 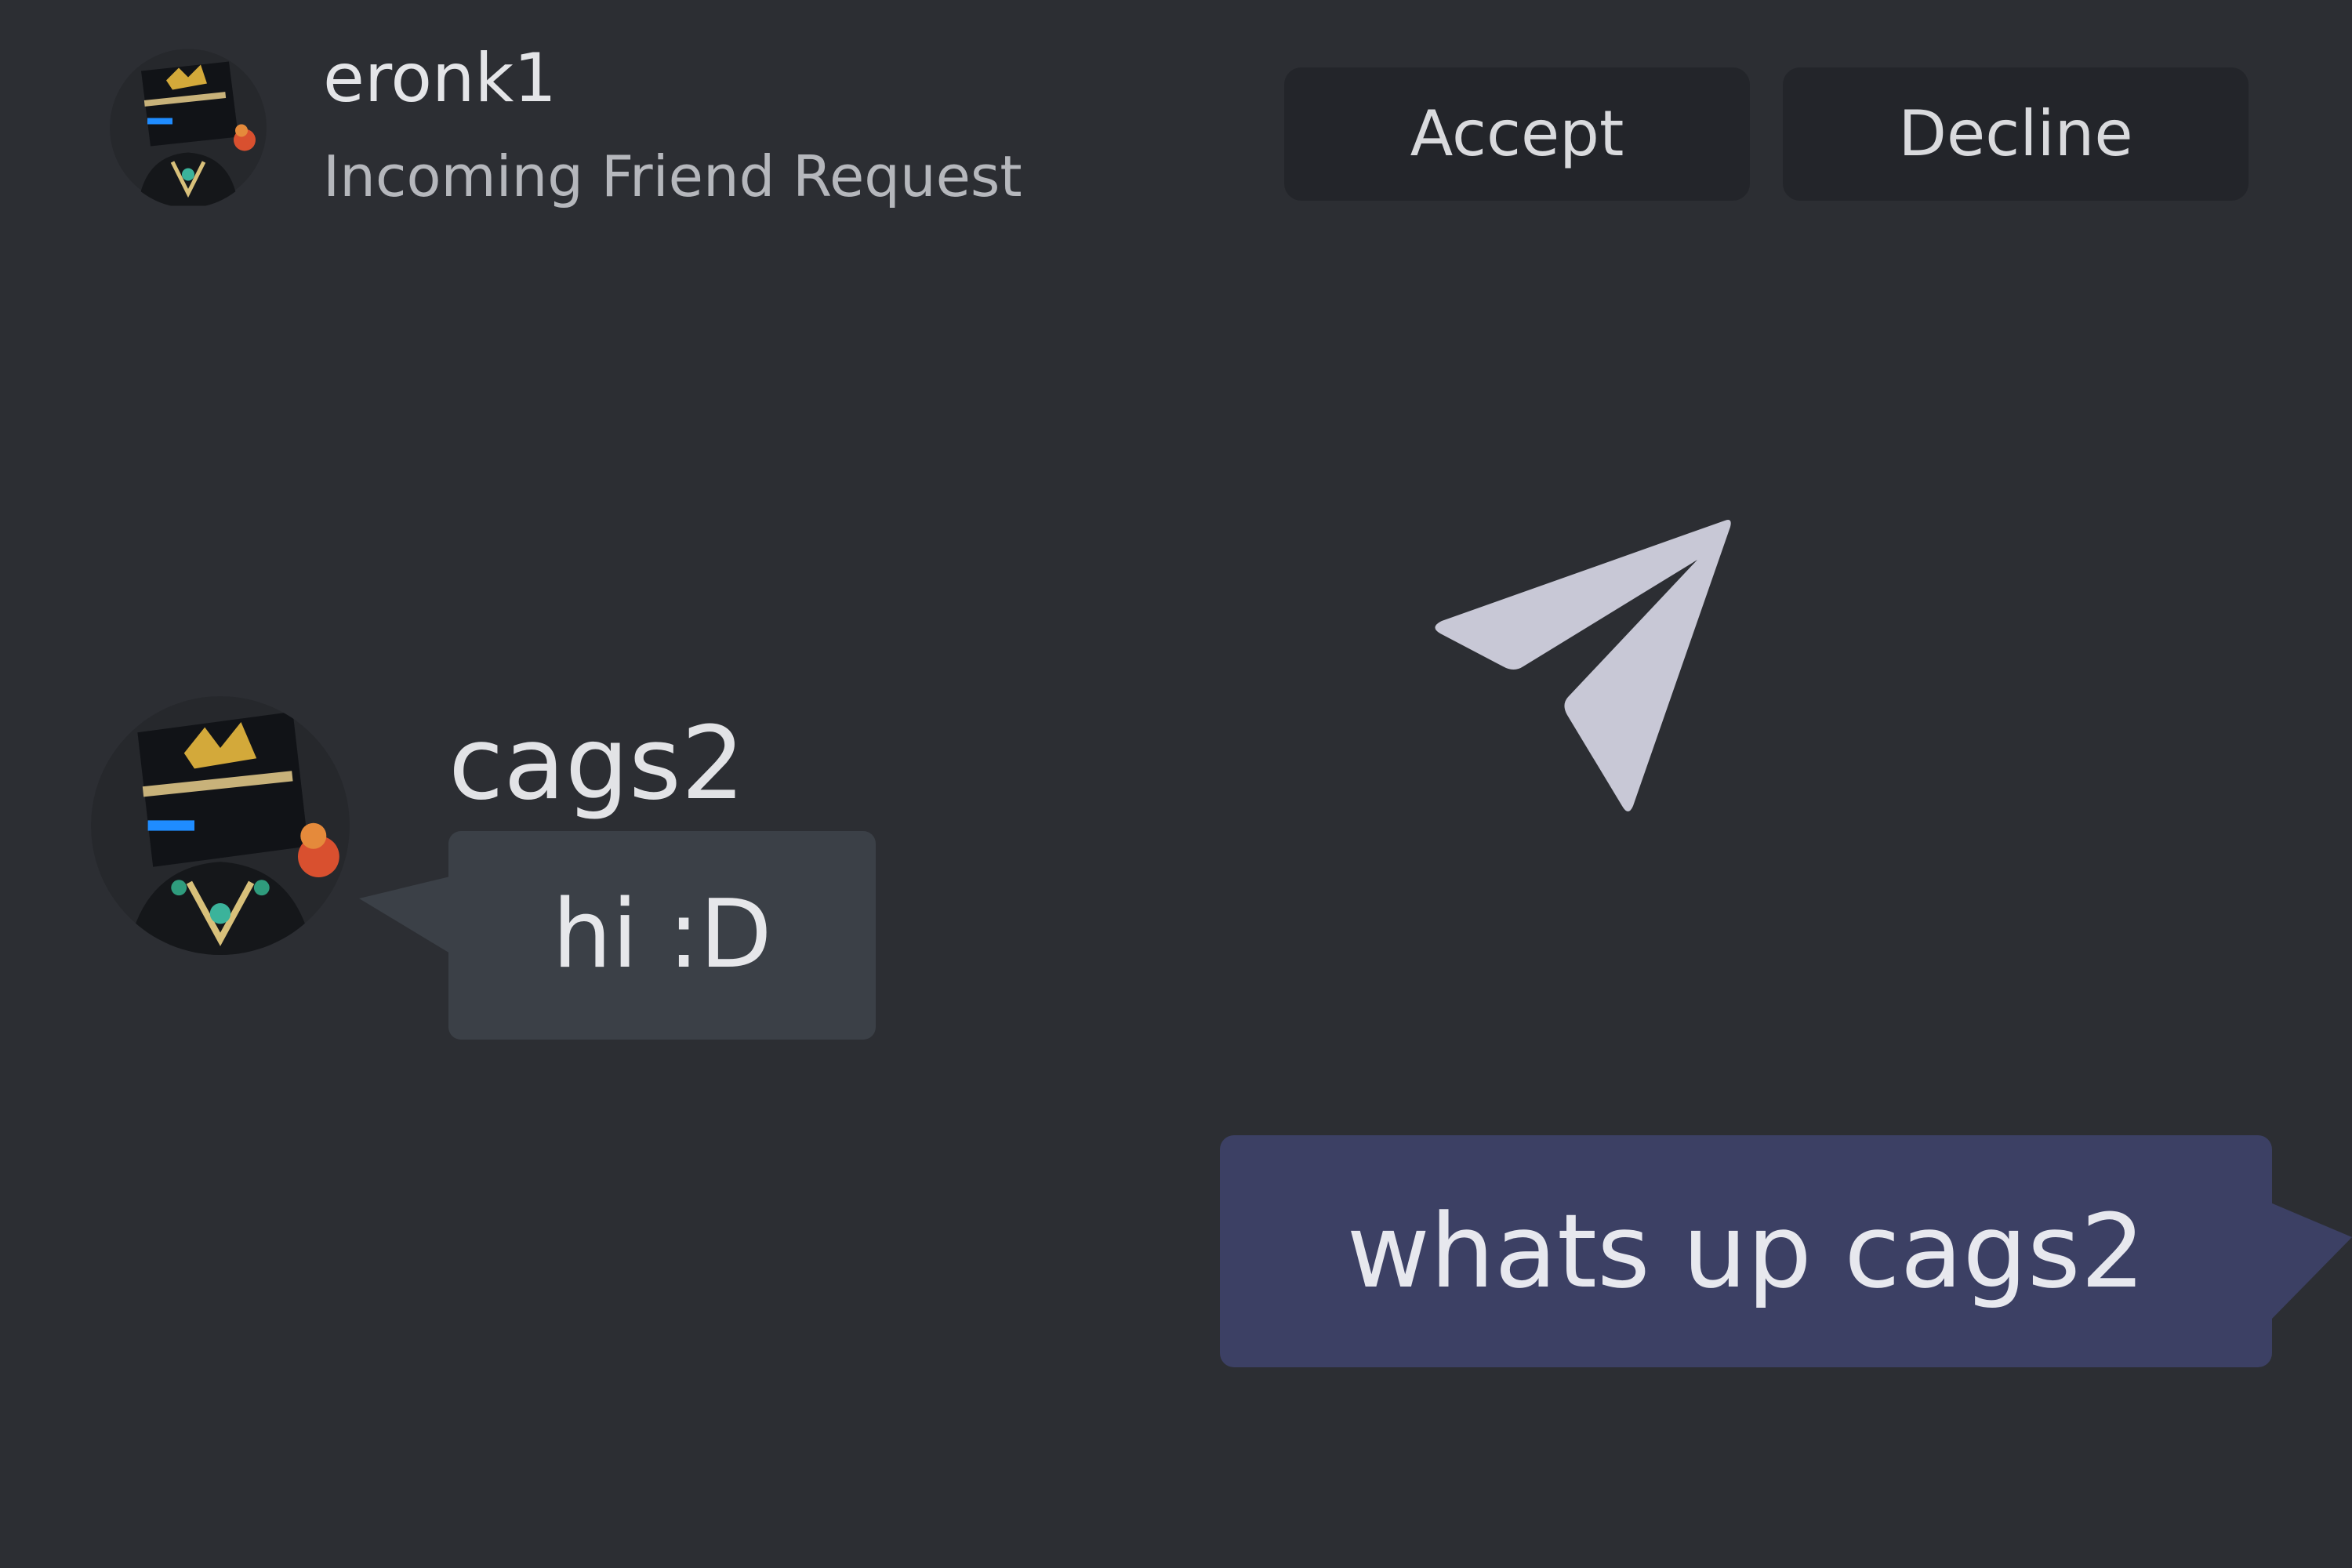 I want to click on friend-request-subtitle: Incoming Friend Request, so click(x=672, y=176).